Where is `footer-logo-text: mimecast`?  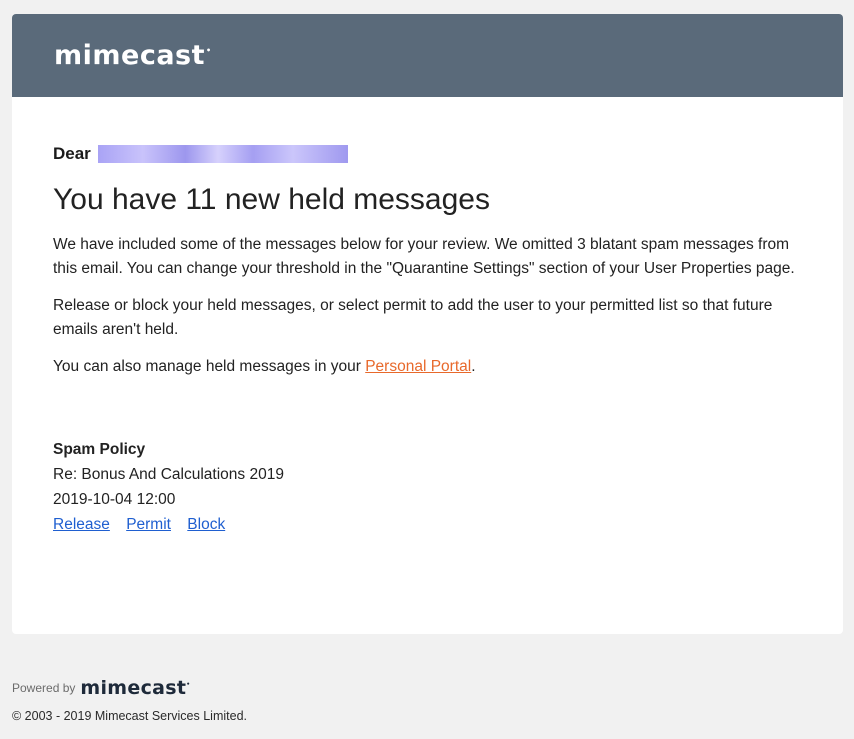
footer-logo-text: mimecast is located at coordinates (133, 688).